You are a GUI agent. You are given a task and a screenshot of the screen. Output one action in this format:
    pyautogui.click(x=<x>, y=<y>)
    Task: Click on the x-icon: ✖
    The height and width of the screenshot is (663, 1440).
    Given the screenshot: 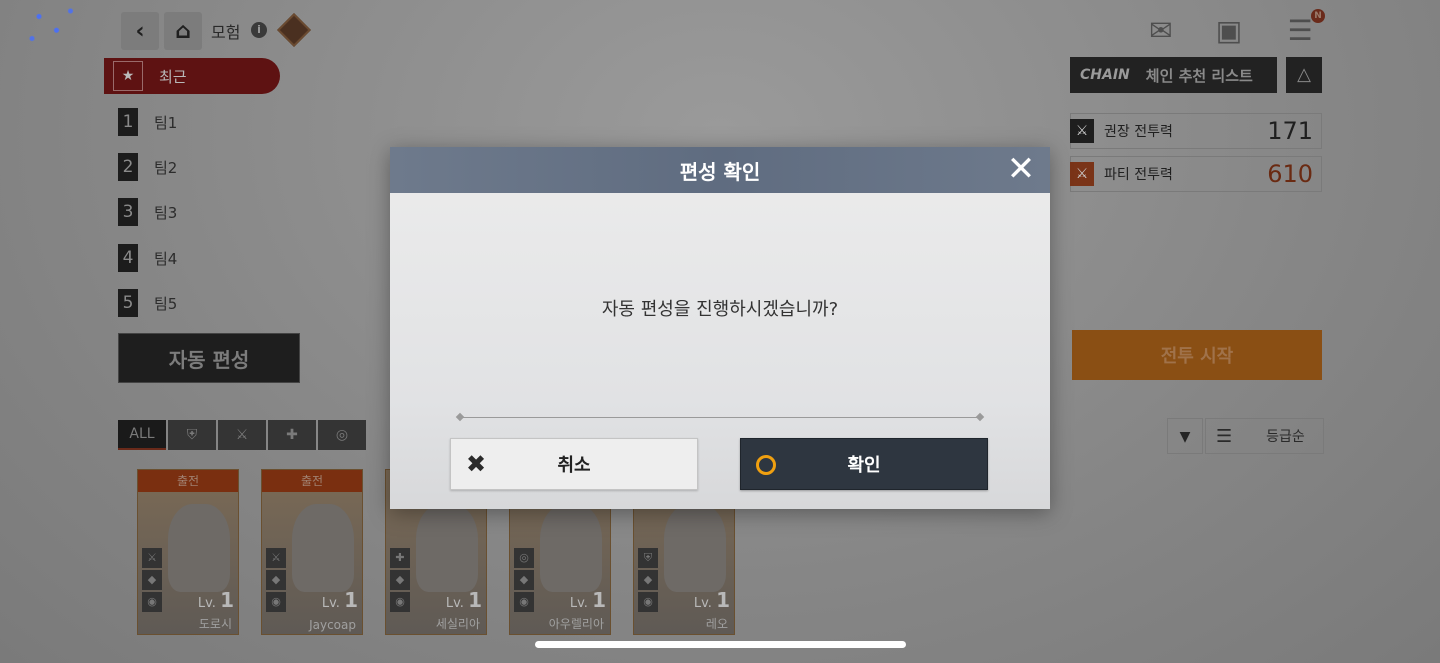 What is the action you would take?
    pyautogui.click(x=476, y=464)
    